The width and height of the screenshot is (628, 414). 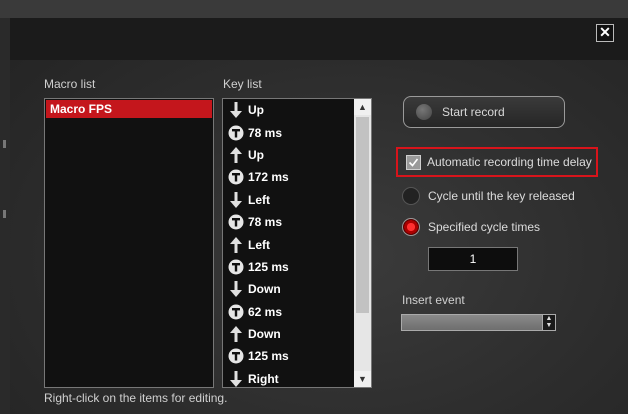 What do you see at coordinates (484, 227) in the screenshot?
I see `specified-cycle-label: Specified cycle times` at bounding box center [484, 227].